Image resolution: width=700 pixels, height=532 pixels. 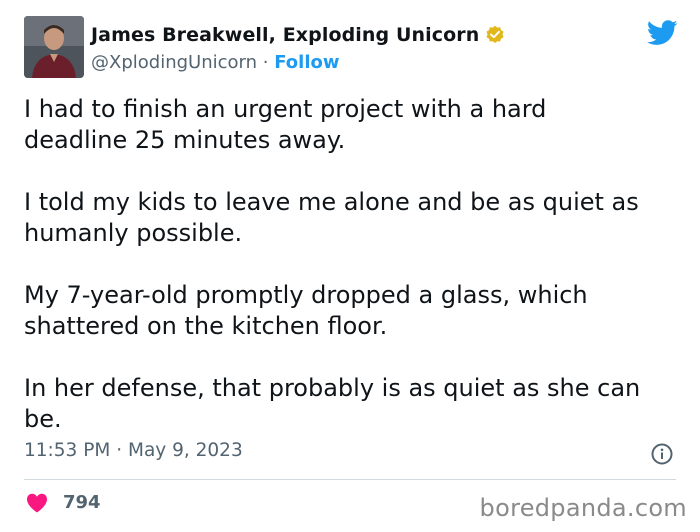 I want to click on handle-row: @XplodingUnicorn · Follow, so click(x=215, y=62).